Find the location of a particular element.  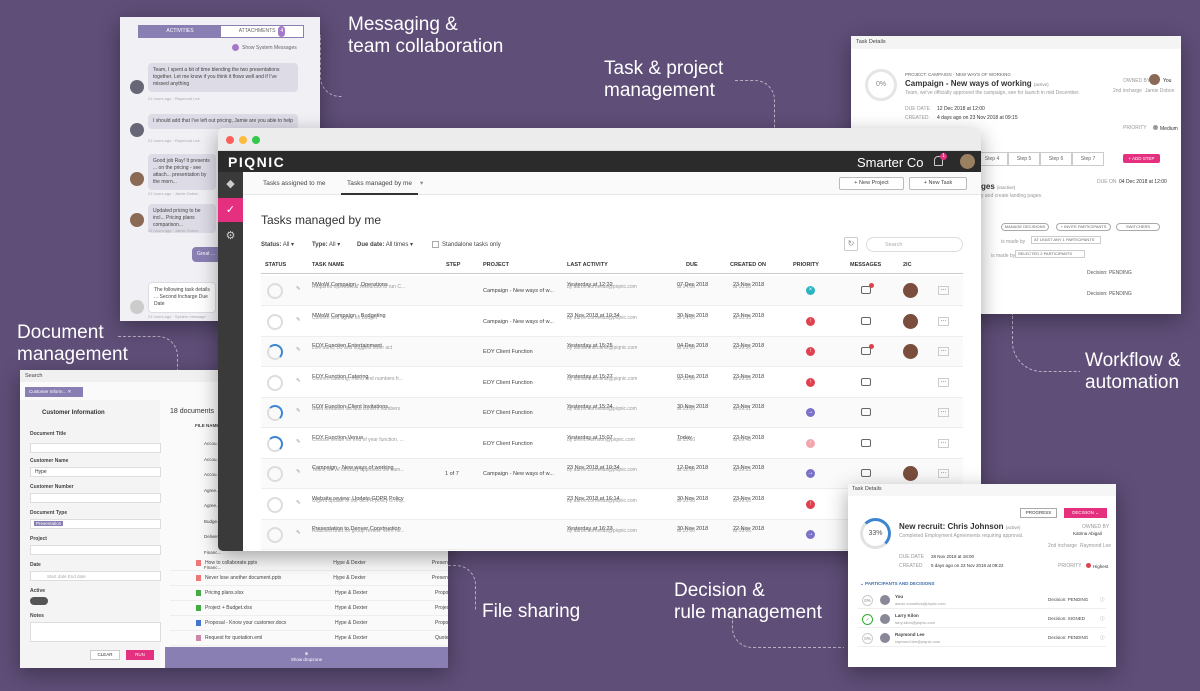

switchers-chip: SWITCHERS is located at coordinates (1138, 227).